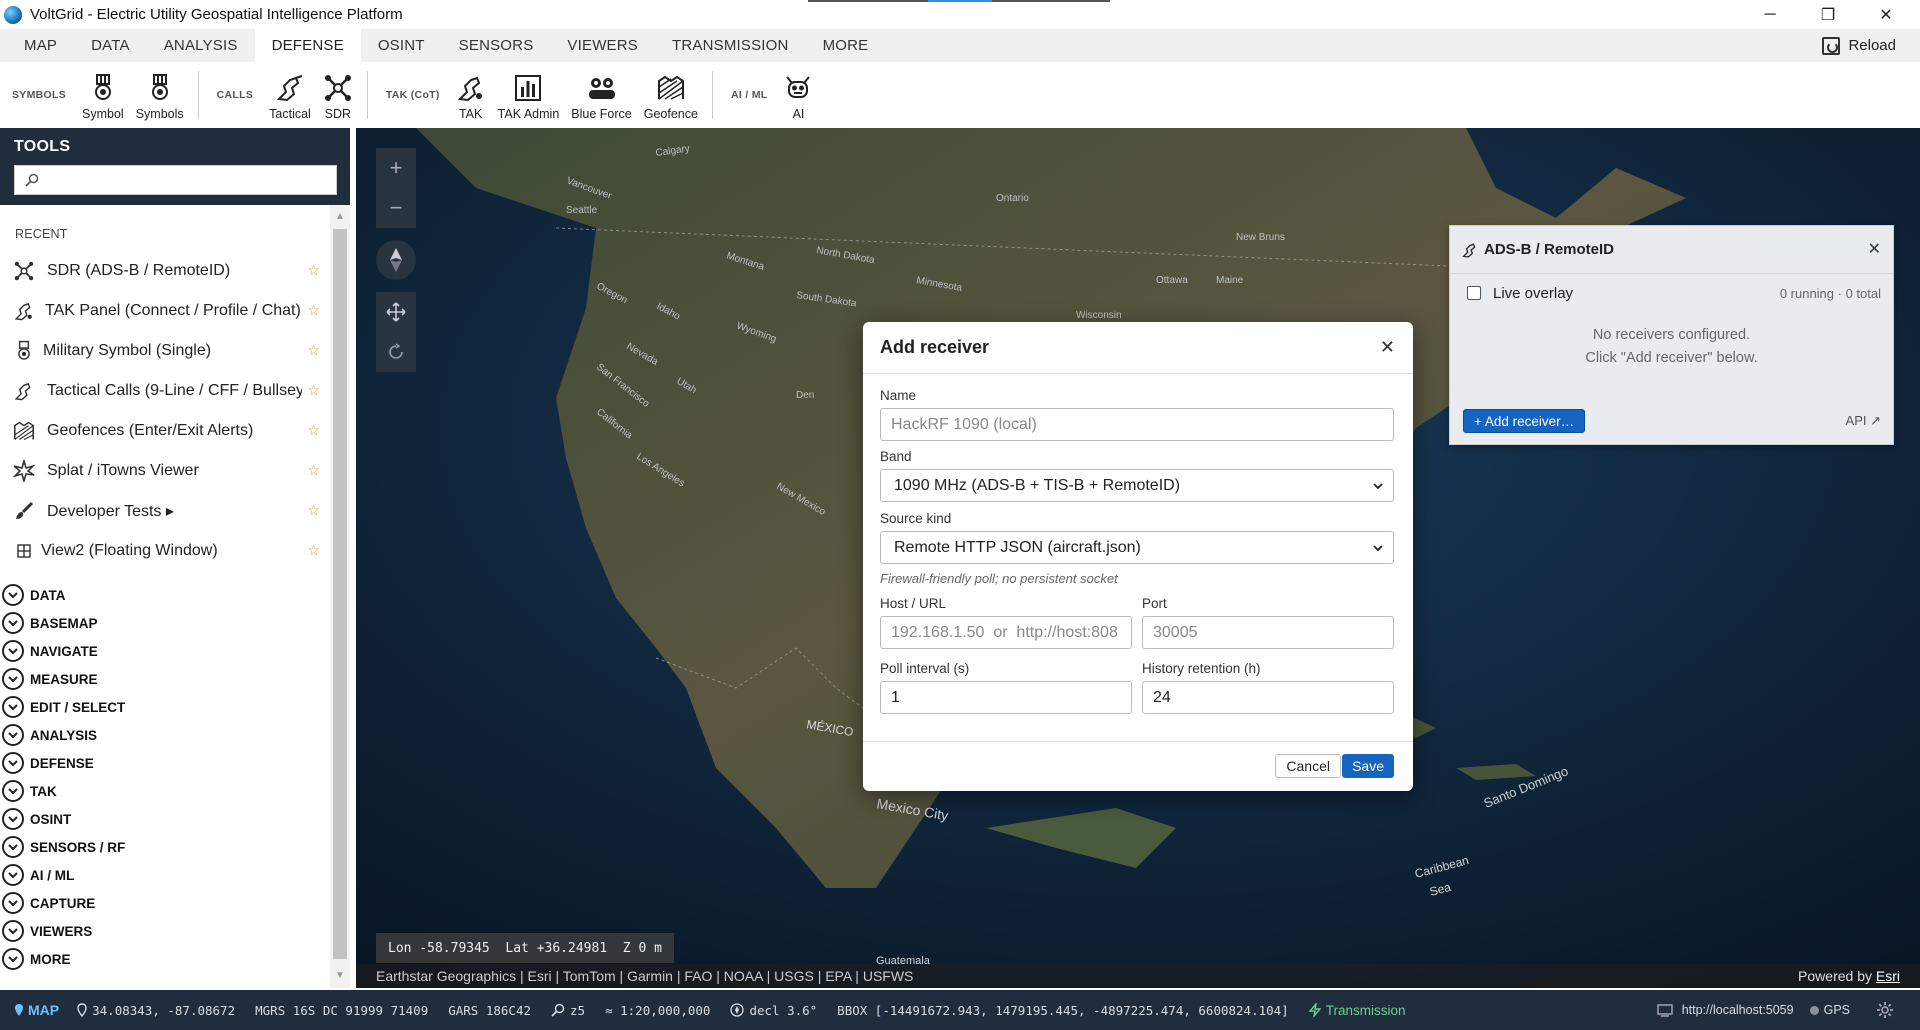 This screenshot has width=1920, height=1030. I want to click on source-kind-select: Remote HTTP JSON (aircraft.json), so click(1137, 547).